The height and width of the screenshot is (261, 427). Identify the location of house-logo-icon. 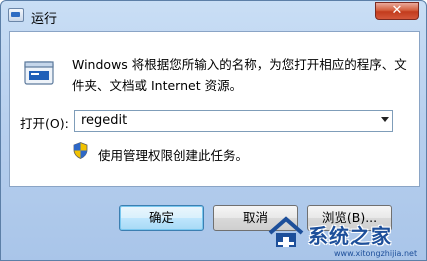
(286, 231).